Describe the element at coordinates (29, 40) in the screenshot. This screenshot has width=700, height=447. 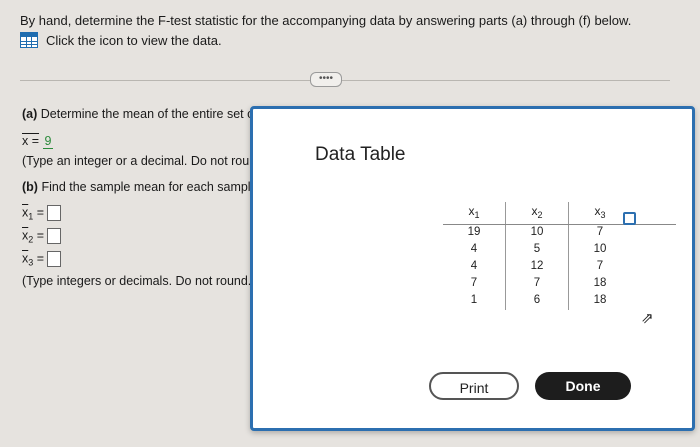
I see `table-icon` at that location.